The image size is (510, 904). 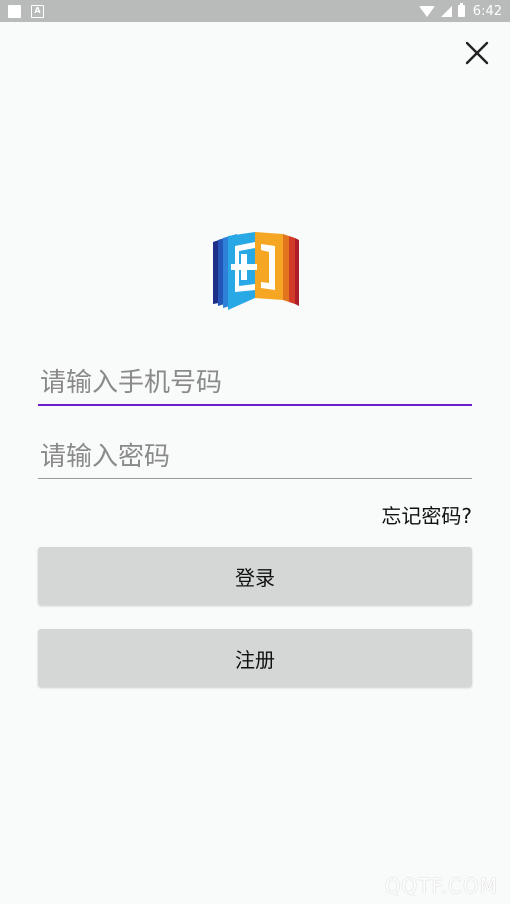 I want to click on phone-field, so click(x=255, y=384).